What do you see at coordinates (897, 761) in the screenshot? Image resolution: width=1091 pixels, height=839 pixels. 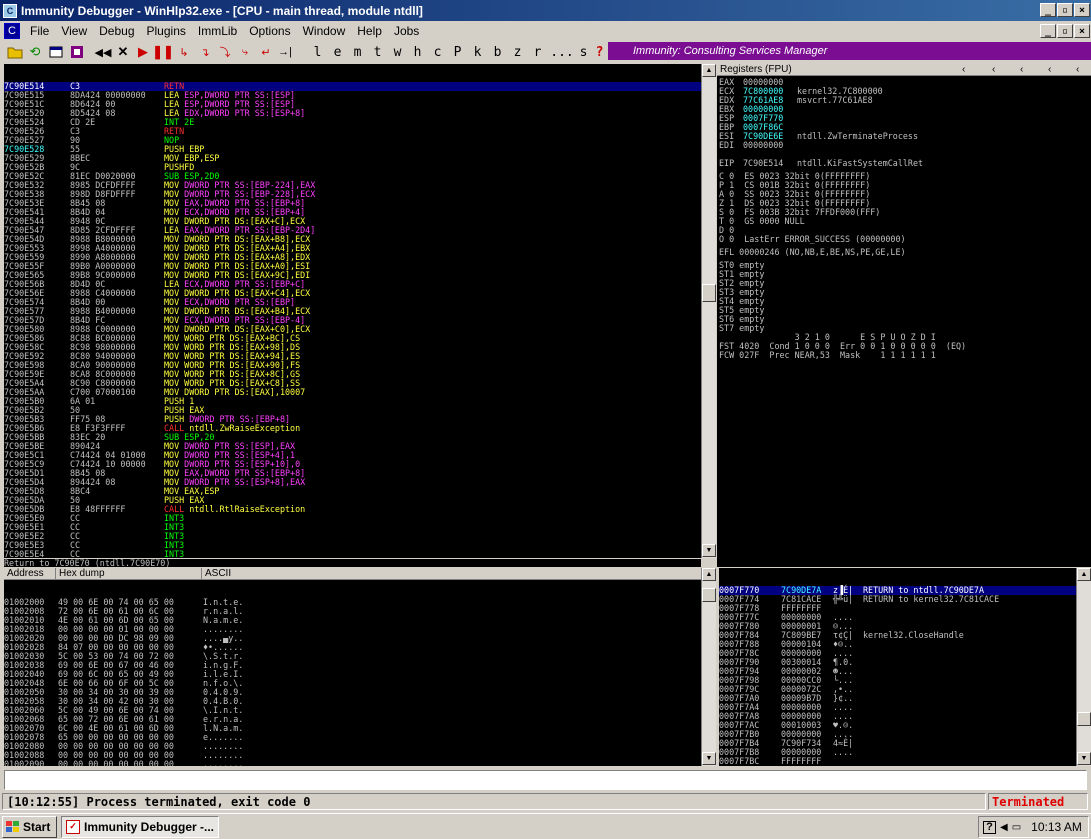 I see `stack-row: 0007F7BC FFFFFFFF` at bounding box center [897, 761].